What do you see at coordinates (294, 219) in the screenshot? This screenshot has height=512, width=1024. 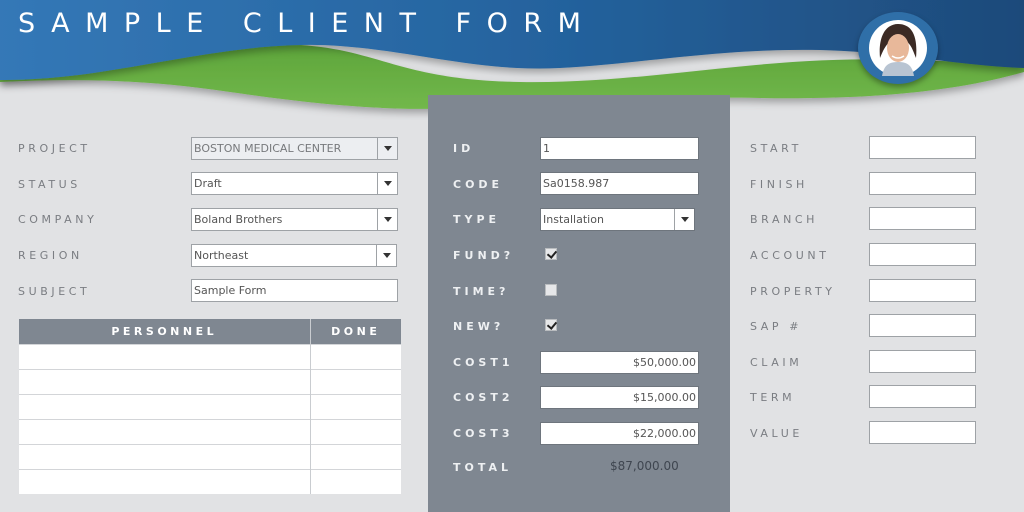 I see `company-select: Boland Brothers` at bounding box center [294, 219].